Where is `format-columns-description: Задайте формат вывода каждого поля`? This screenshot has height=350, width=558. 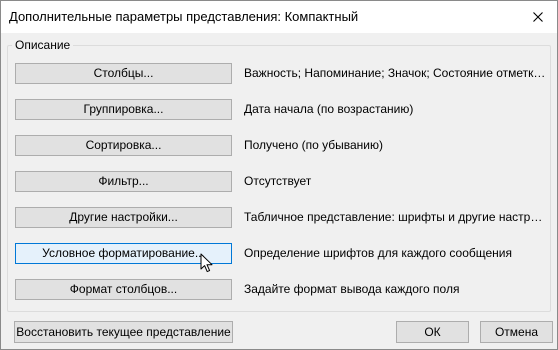 format-columns-description: Задайте формат вывода каждого поля is located at coordinates (352, 289).